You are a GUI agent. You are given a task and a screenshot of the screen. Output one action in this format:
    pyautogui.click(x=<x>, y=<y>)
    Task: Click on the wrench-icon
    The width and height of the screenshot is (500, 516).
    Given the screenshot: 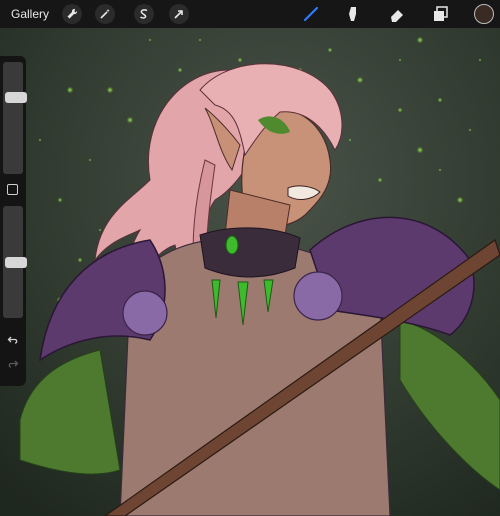 What is the action you would take?
    pyautogui.click(x=72, y=14)
    